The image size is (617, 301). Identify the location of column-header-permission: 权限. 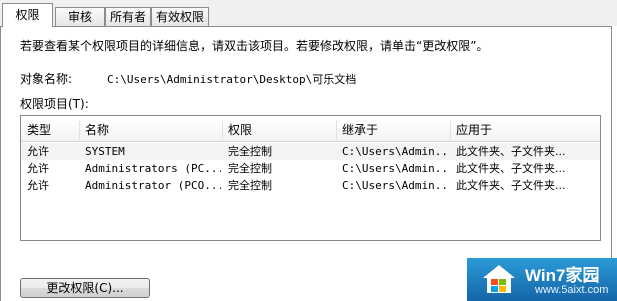
(279, 130).